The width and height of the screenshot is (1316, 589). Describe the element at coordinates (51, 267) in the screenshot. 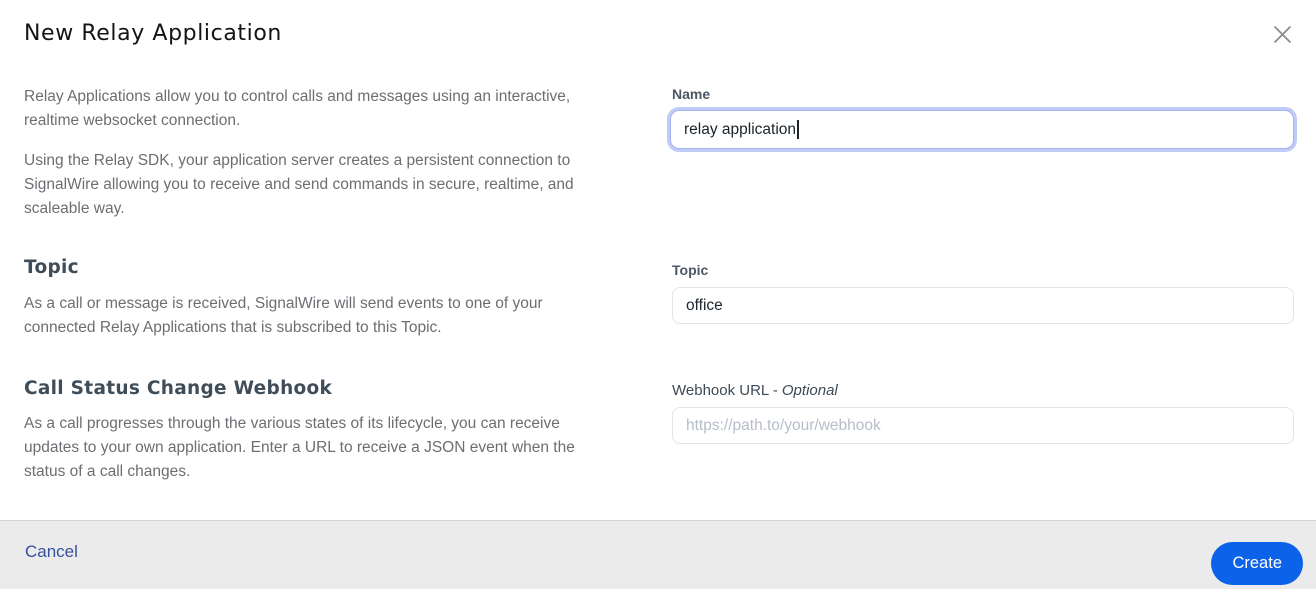

I see `topic-section-heading: Topic` at that location.